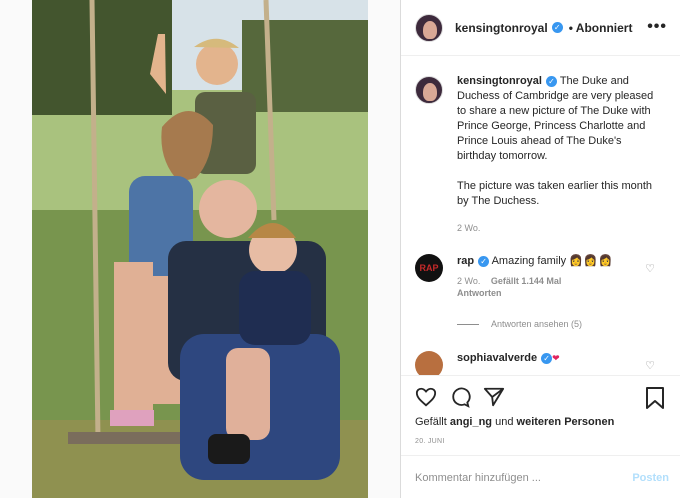  What do you see at coordinates (604, 27) in the screenshot?
I see `follow-status-label: Abonniert` at bounding box center [604, 27].